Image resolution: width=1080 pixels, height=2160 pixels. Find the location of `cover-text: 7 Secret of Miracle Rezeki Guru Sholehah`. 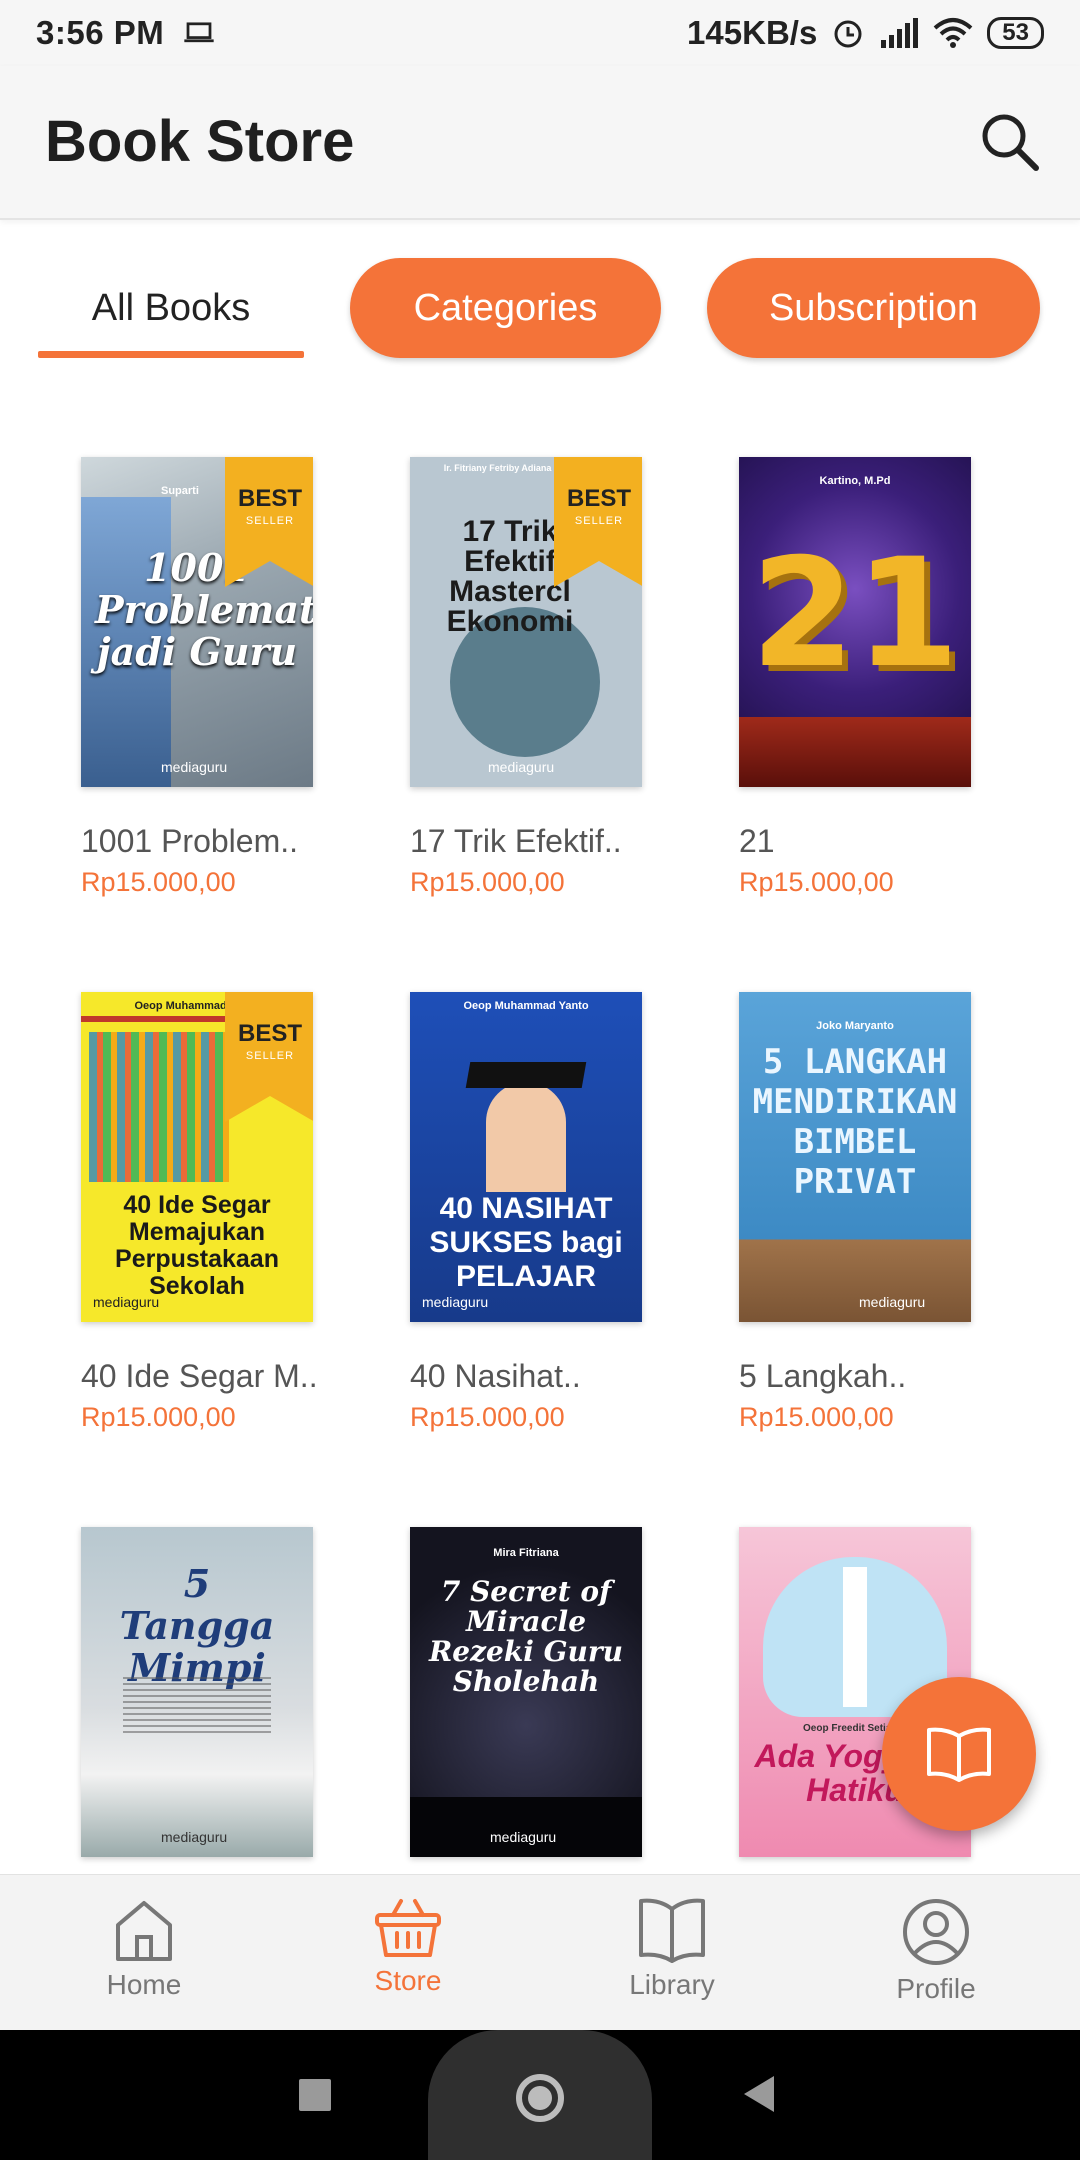

cover-text: 7 Secret of Miracle Rezeki Guru Sholehah is located at coordinates (526, 1636).